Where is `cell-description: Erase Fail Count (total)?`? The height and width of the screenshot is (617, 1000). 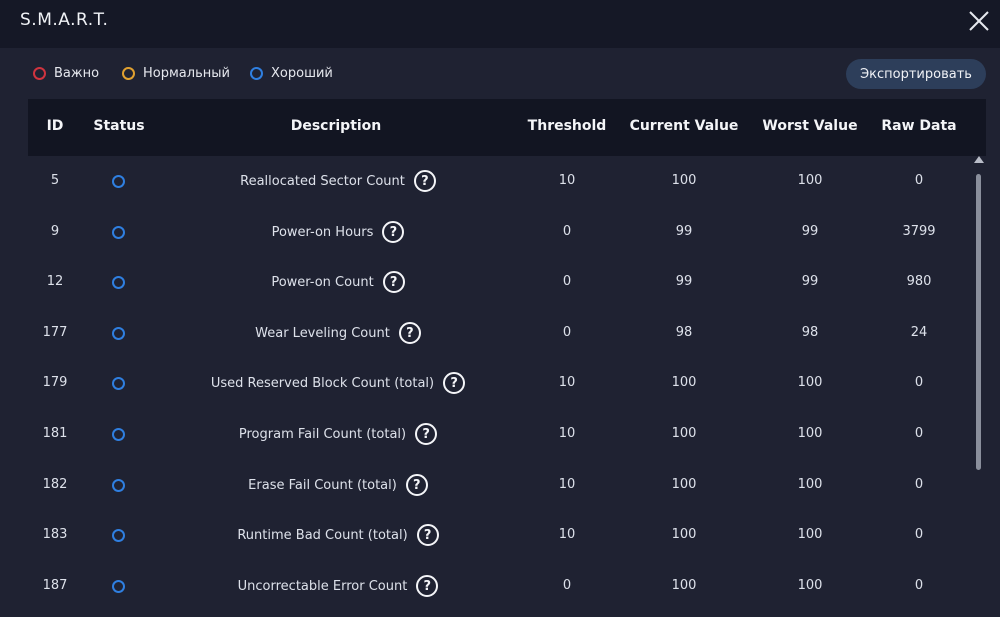
cell-description: Erase Fail Count (total)? is located at coordinates (338, 485).